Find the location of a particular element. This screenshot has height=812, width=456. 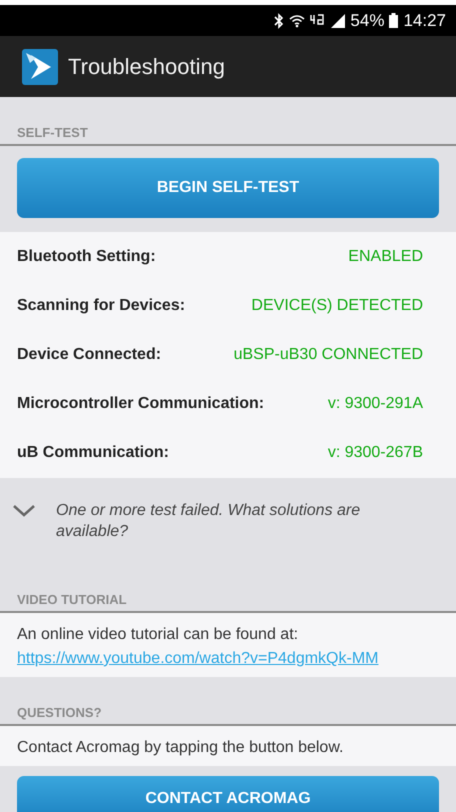

signal-icon is located at coordinates (338, 21).